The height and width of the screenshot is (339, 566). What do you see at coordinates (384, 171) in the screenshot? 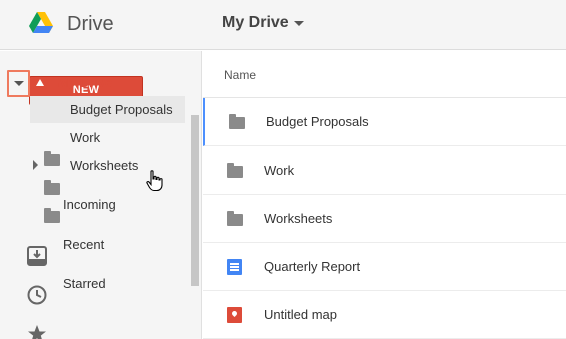
I see `file-row: Work` at bounding box center [384, 171].